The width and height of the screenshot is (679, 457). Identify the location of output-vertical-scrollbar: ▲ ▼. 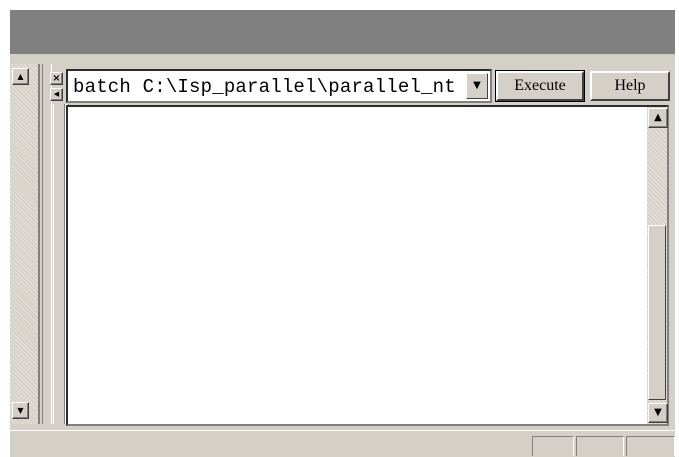
(657, 265).